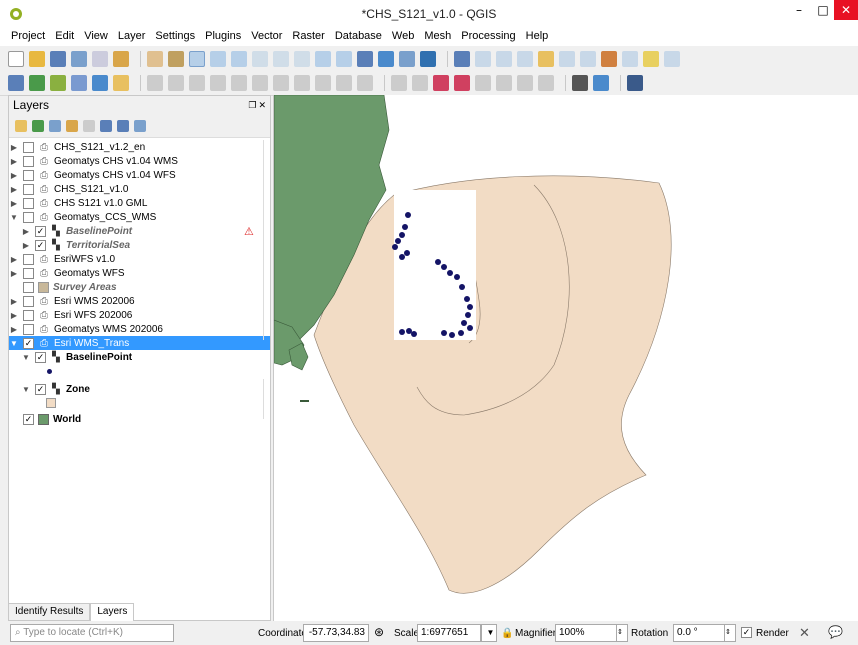  I want to click on menu-vector: Vector, so click(266, 37).